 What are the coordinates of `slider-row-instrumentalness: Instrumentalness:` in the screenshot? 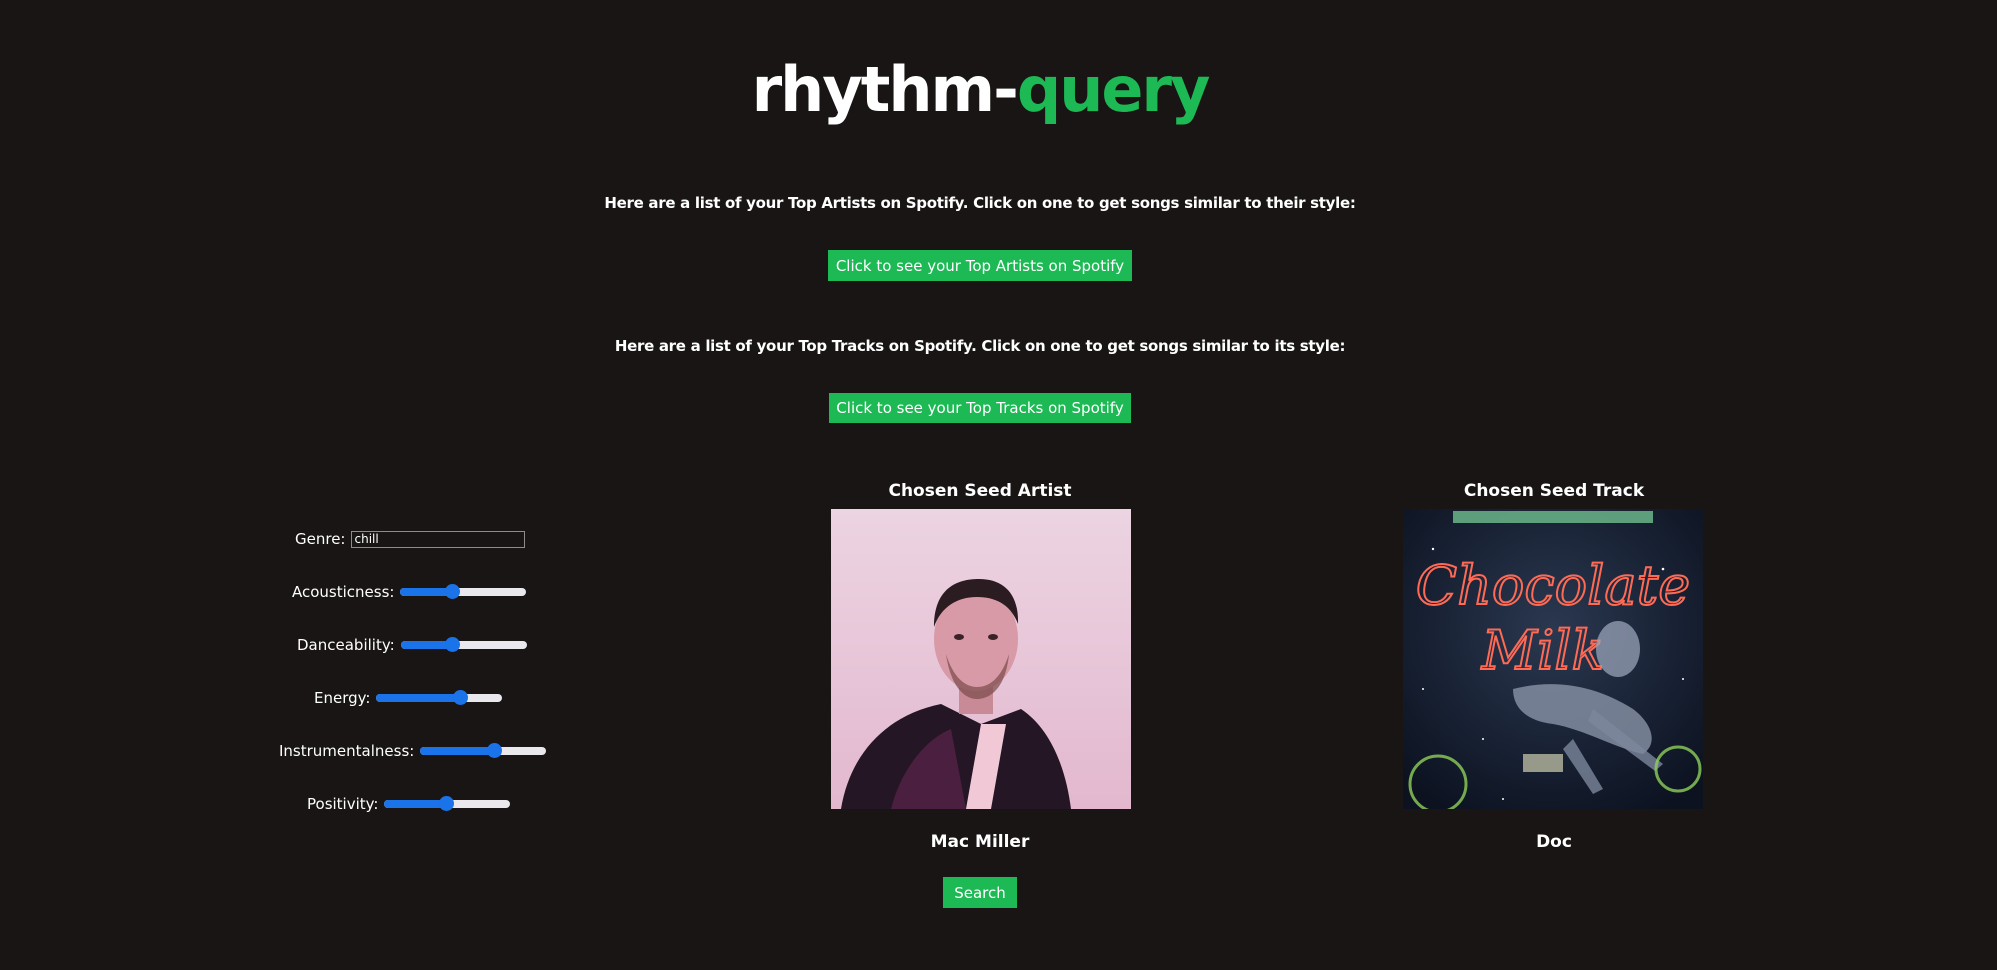 It's located at (413, 751).